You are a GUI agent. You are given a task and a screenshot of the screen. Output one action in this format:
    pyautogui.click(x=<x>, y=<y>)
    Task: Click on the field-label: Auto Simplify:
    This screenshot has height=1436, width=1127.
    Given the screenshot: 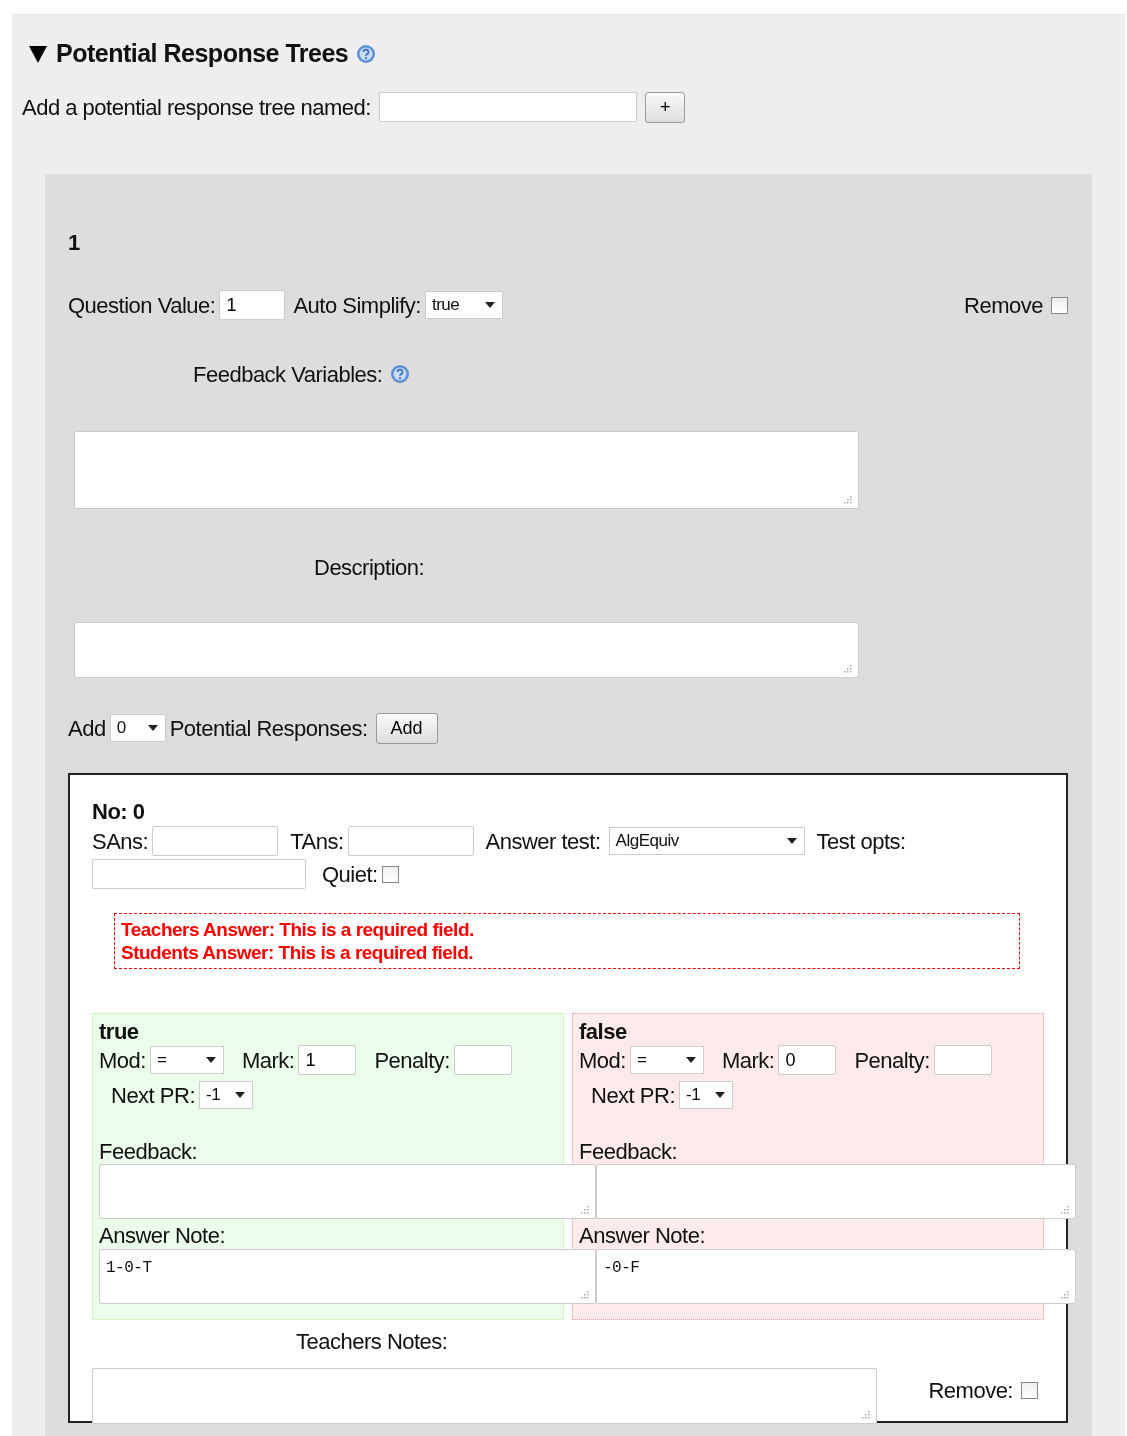 What is the action you would take?
    pyautogui.click(x=357, y=305)
    